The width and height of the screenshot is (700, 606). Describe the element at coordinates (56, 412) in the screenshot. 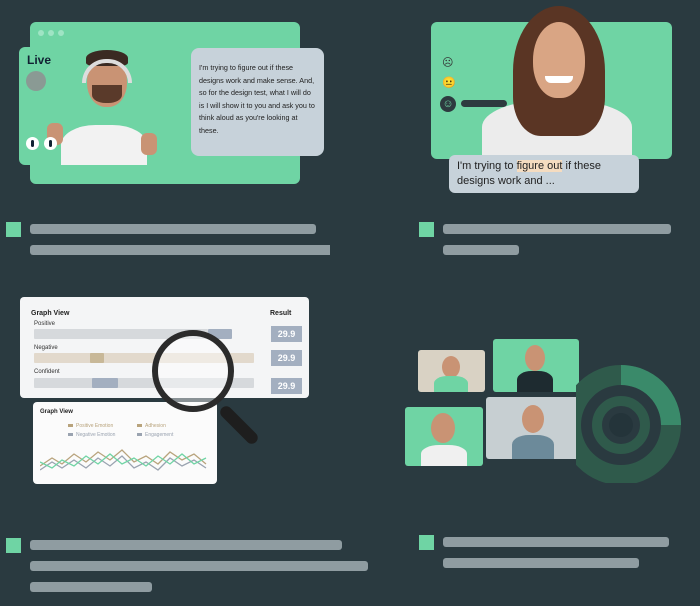

I see `trend-chart-title: Graph View` at that location.